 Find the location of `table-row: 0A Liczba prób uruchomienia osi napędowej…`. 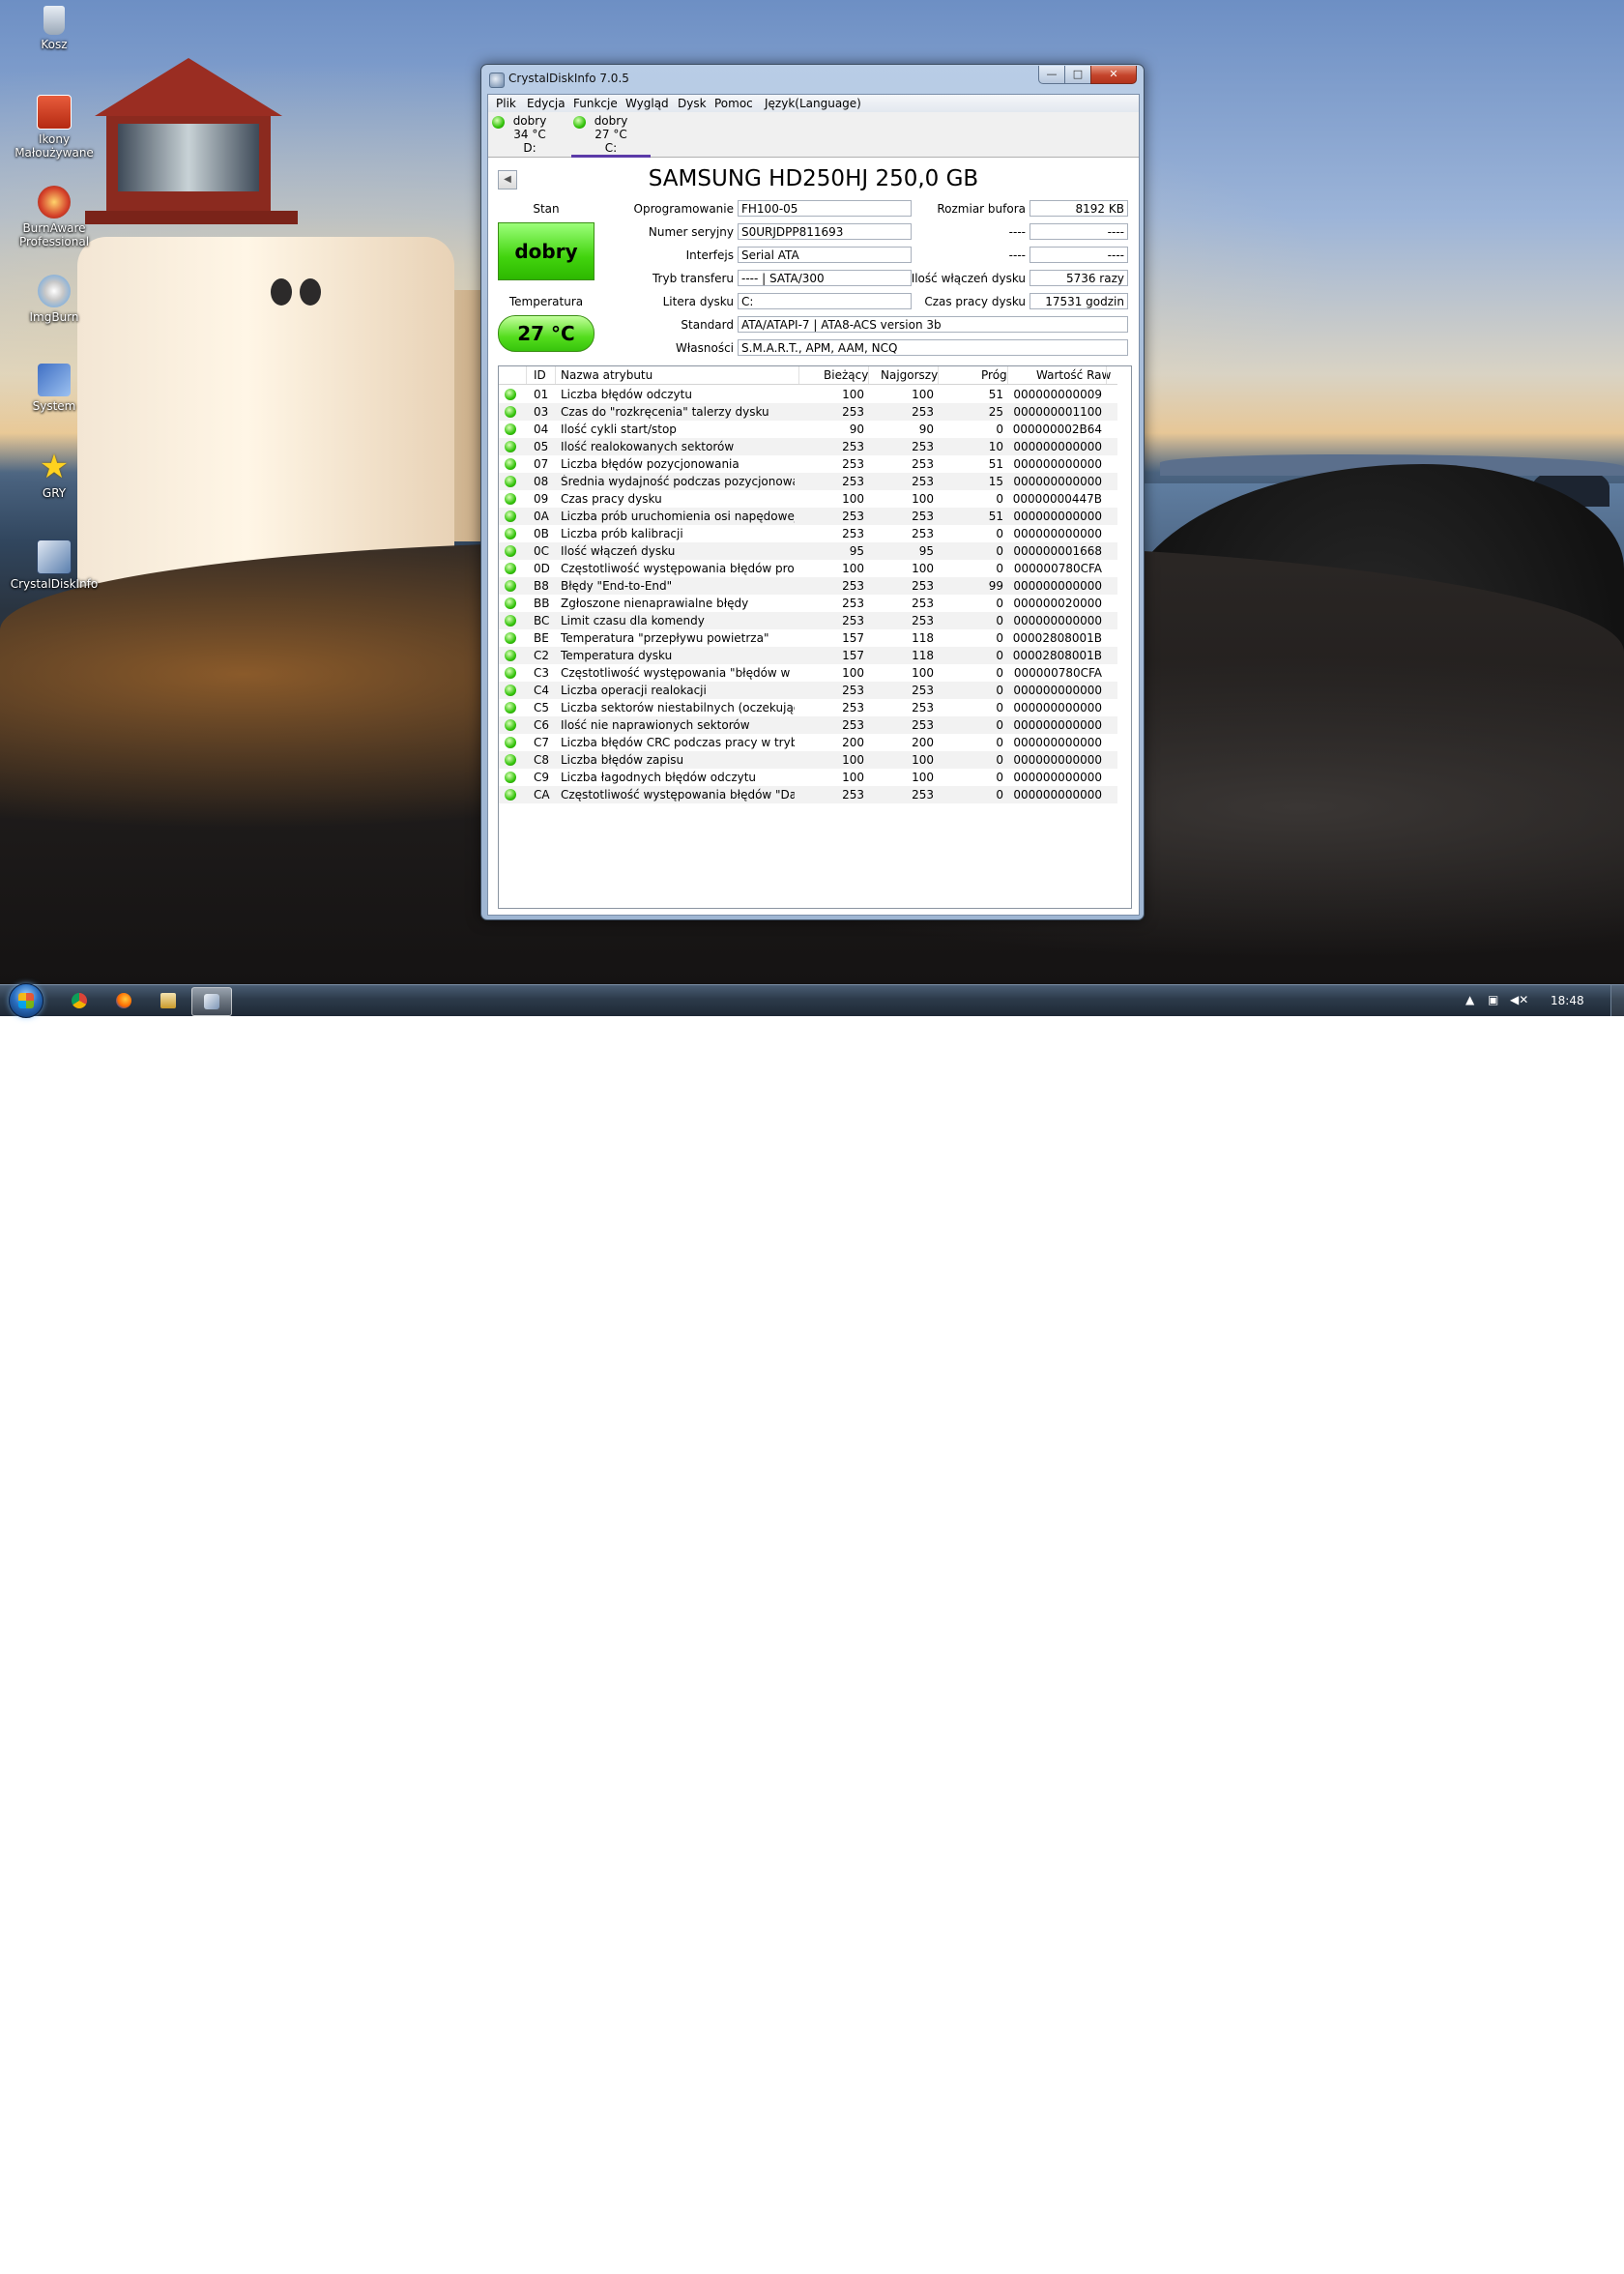

table-row: 0A Liczba prób uruchomienia osi napędowej… is located at coordinates (808, 516).